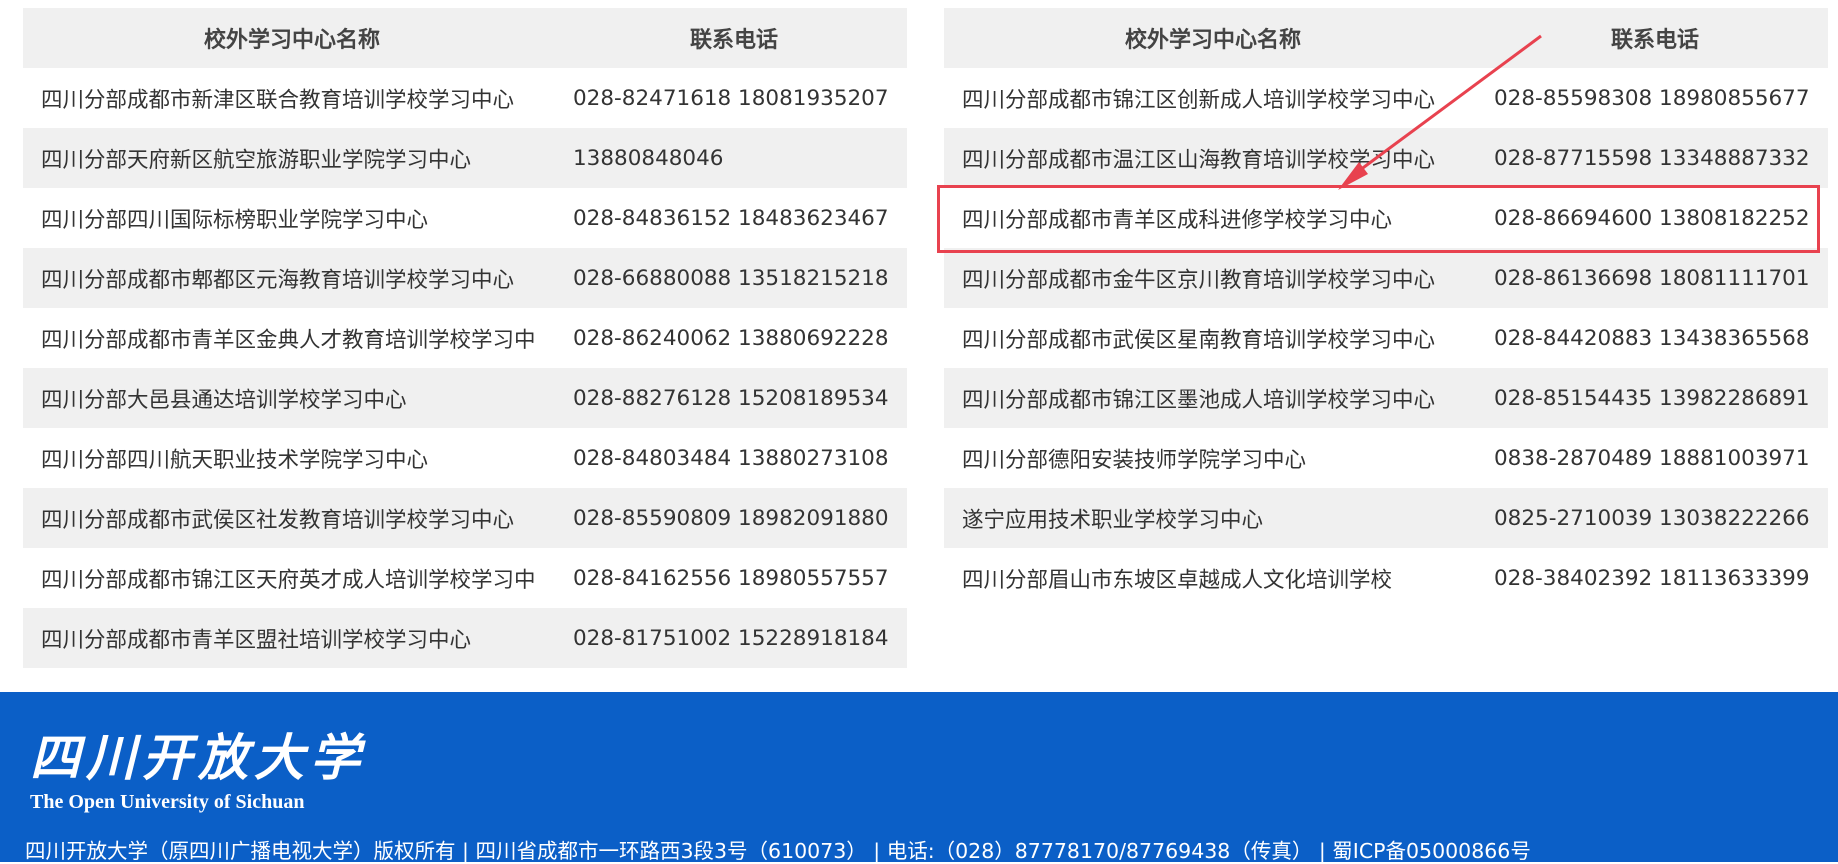 This screenshot has width=1838, height=864. What do you see at coordinates (731, 458) in the screenshot?
I see `center-phone-cell: 028-84803484 13880273108` at bounding box center [731, 458].